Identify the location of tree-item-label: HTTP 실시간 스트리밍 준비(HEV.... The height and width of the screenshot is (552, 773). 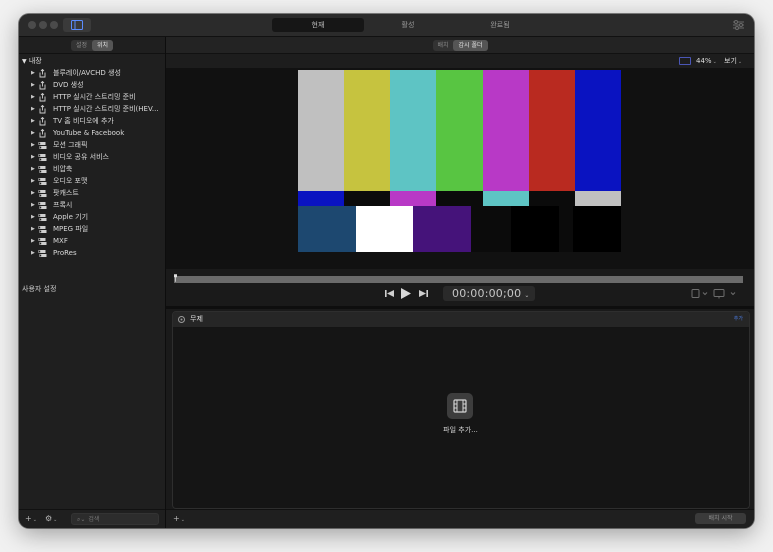
(106, 109).